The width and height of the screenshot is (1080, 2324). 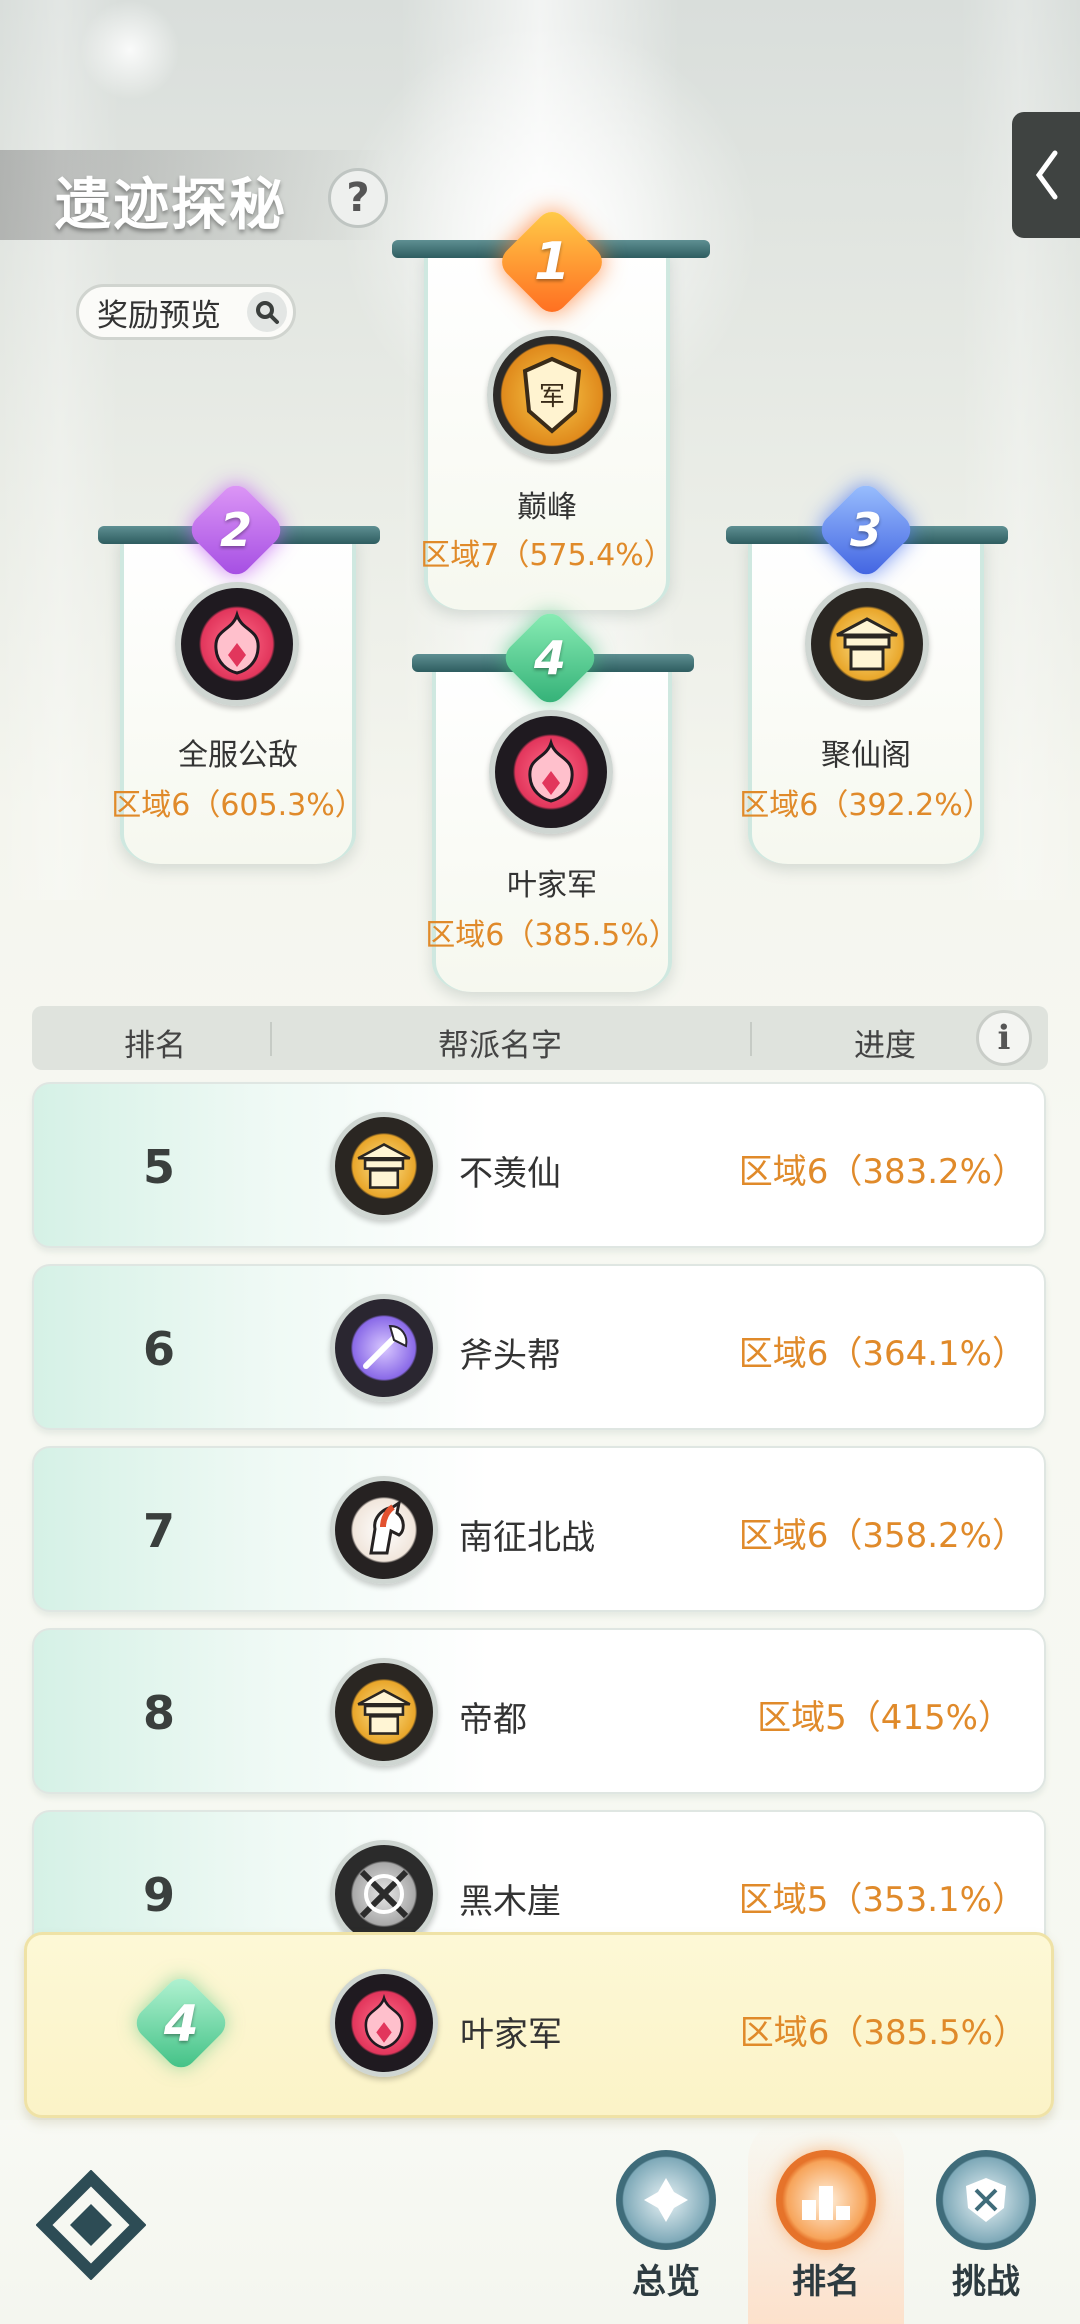 What do you see at coordinates (1004, 1038) in the screenshot?
I see `info-icon: i` at bounding box center [1004, 1038].